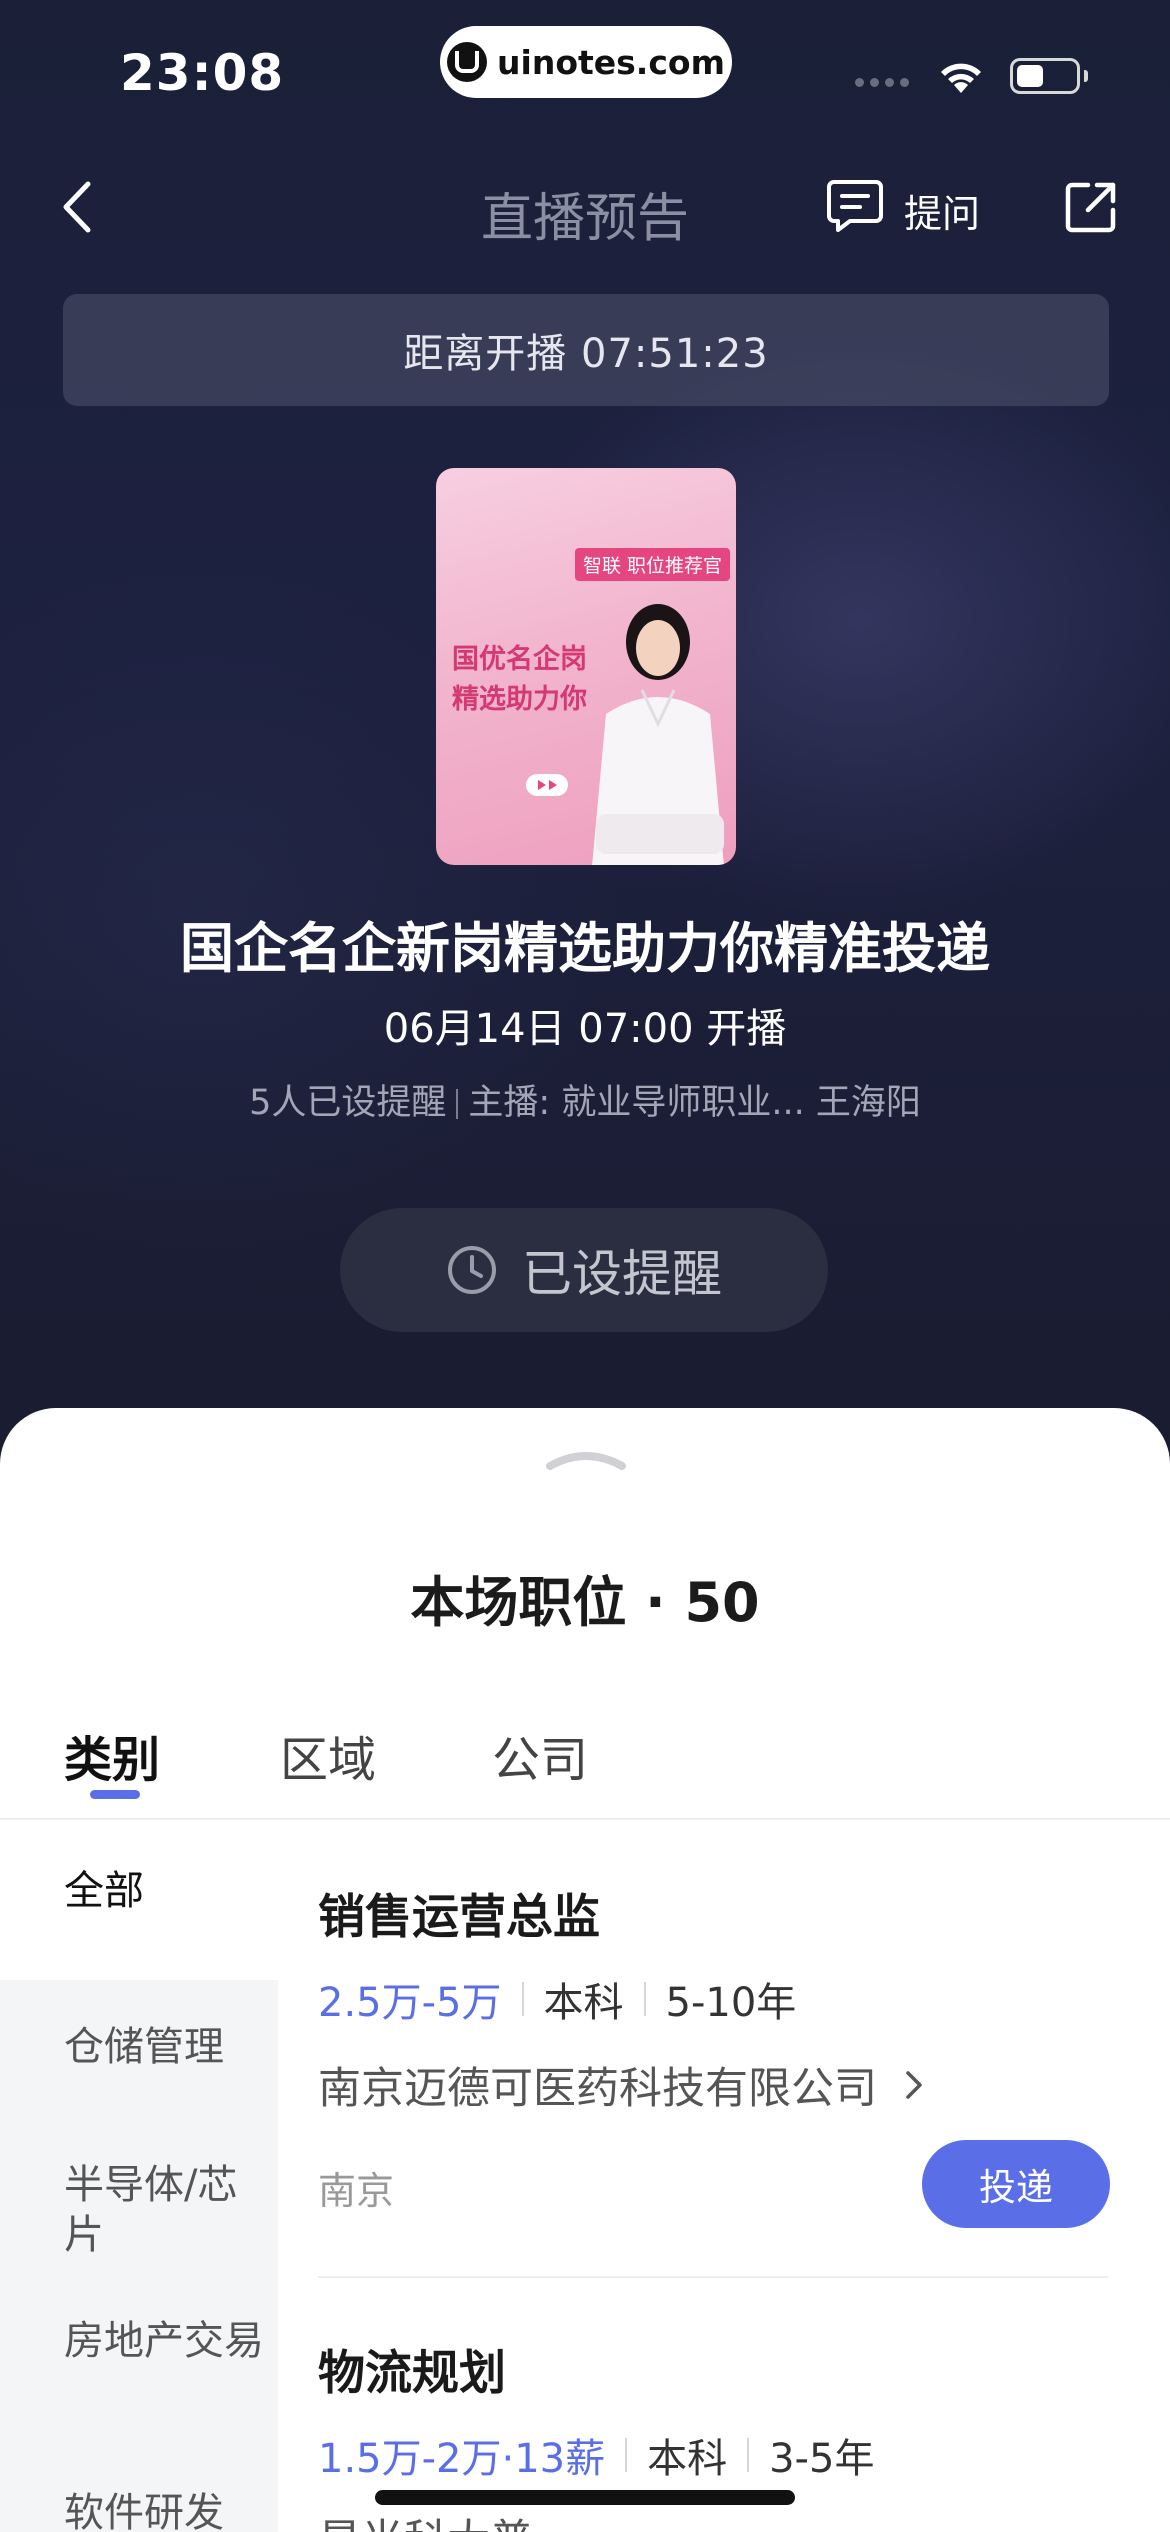 The width and height of the screenshot is (1170, 2532). I want to click on battery-tip, so click(1086, 76).